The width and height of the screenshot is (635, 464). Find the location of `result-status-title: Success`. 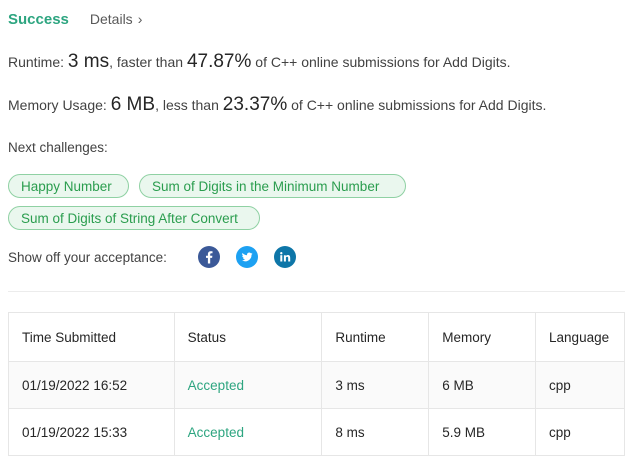

result-status-title: Success is located at coordinates (38, 19).